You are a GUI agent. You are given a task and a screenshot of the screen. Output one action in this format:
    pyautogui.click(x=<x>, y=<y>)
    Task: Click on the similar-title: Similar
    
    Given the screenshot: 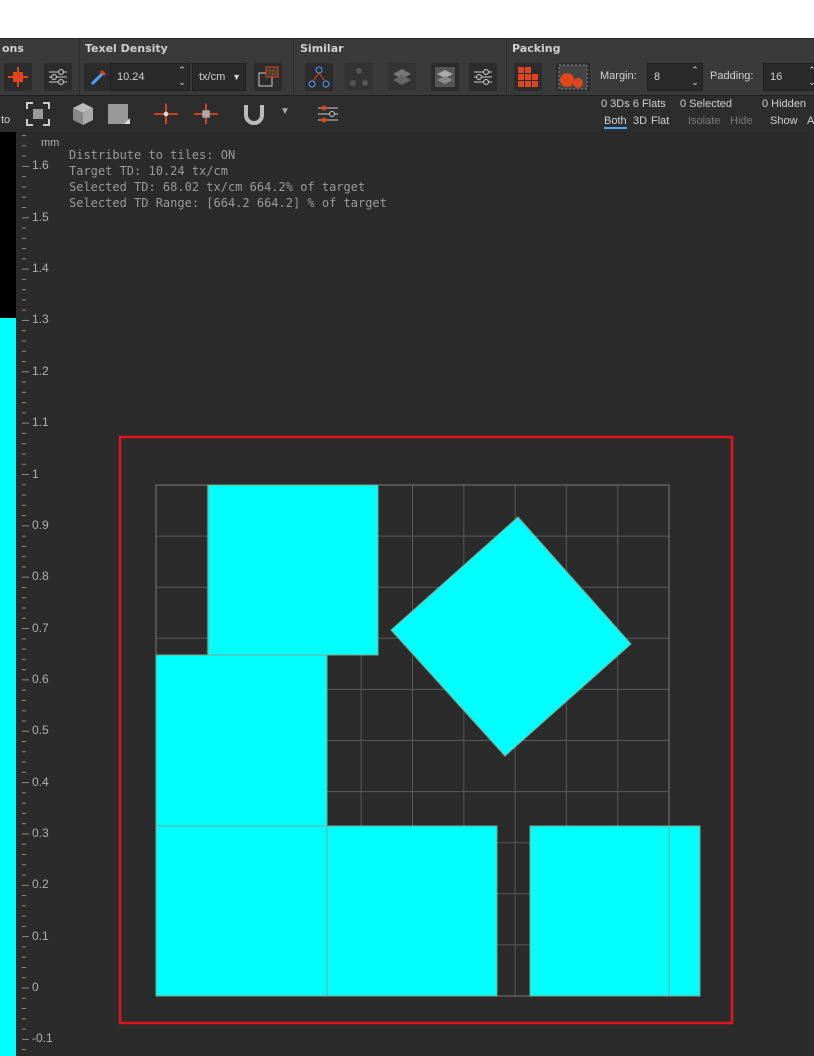 What is the action you would take?
    pyautogui.click(x=322, y=48)
    